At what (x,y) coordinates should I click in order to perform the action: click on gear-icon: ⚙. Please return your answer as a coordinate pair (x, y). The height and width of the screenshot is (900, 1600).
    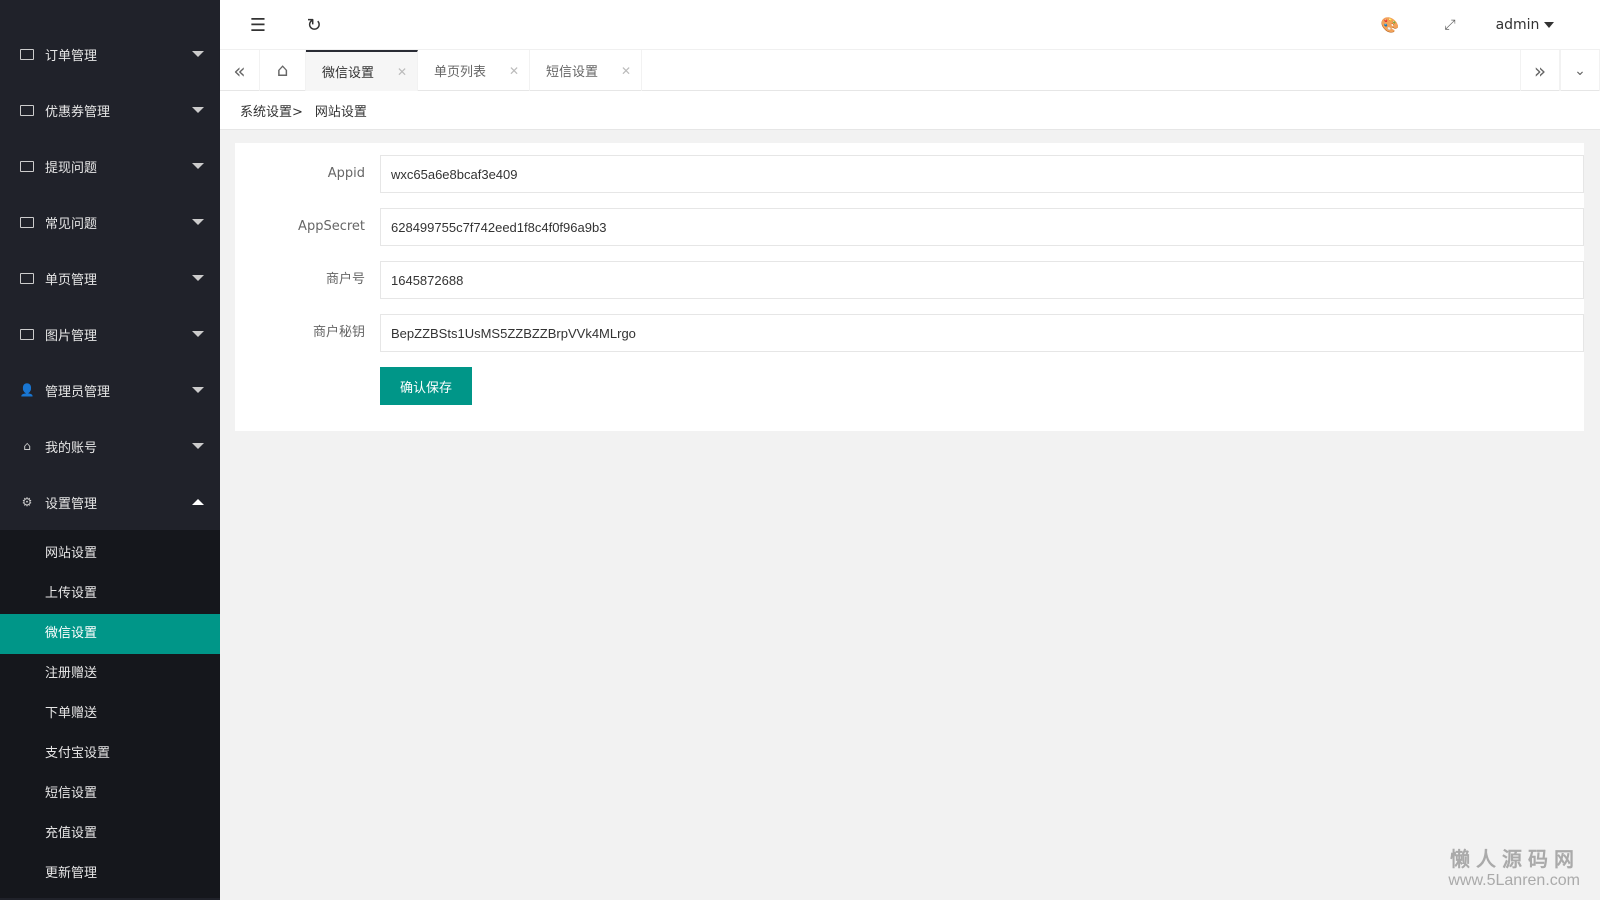
    Looking at the image, I should click on (27, 502).